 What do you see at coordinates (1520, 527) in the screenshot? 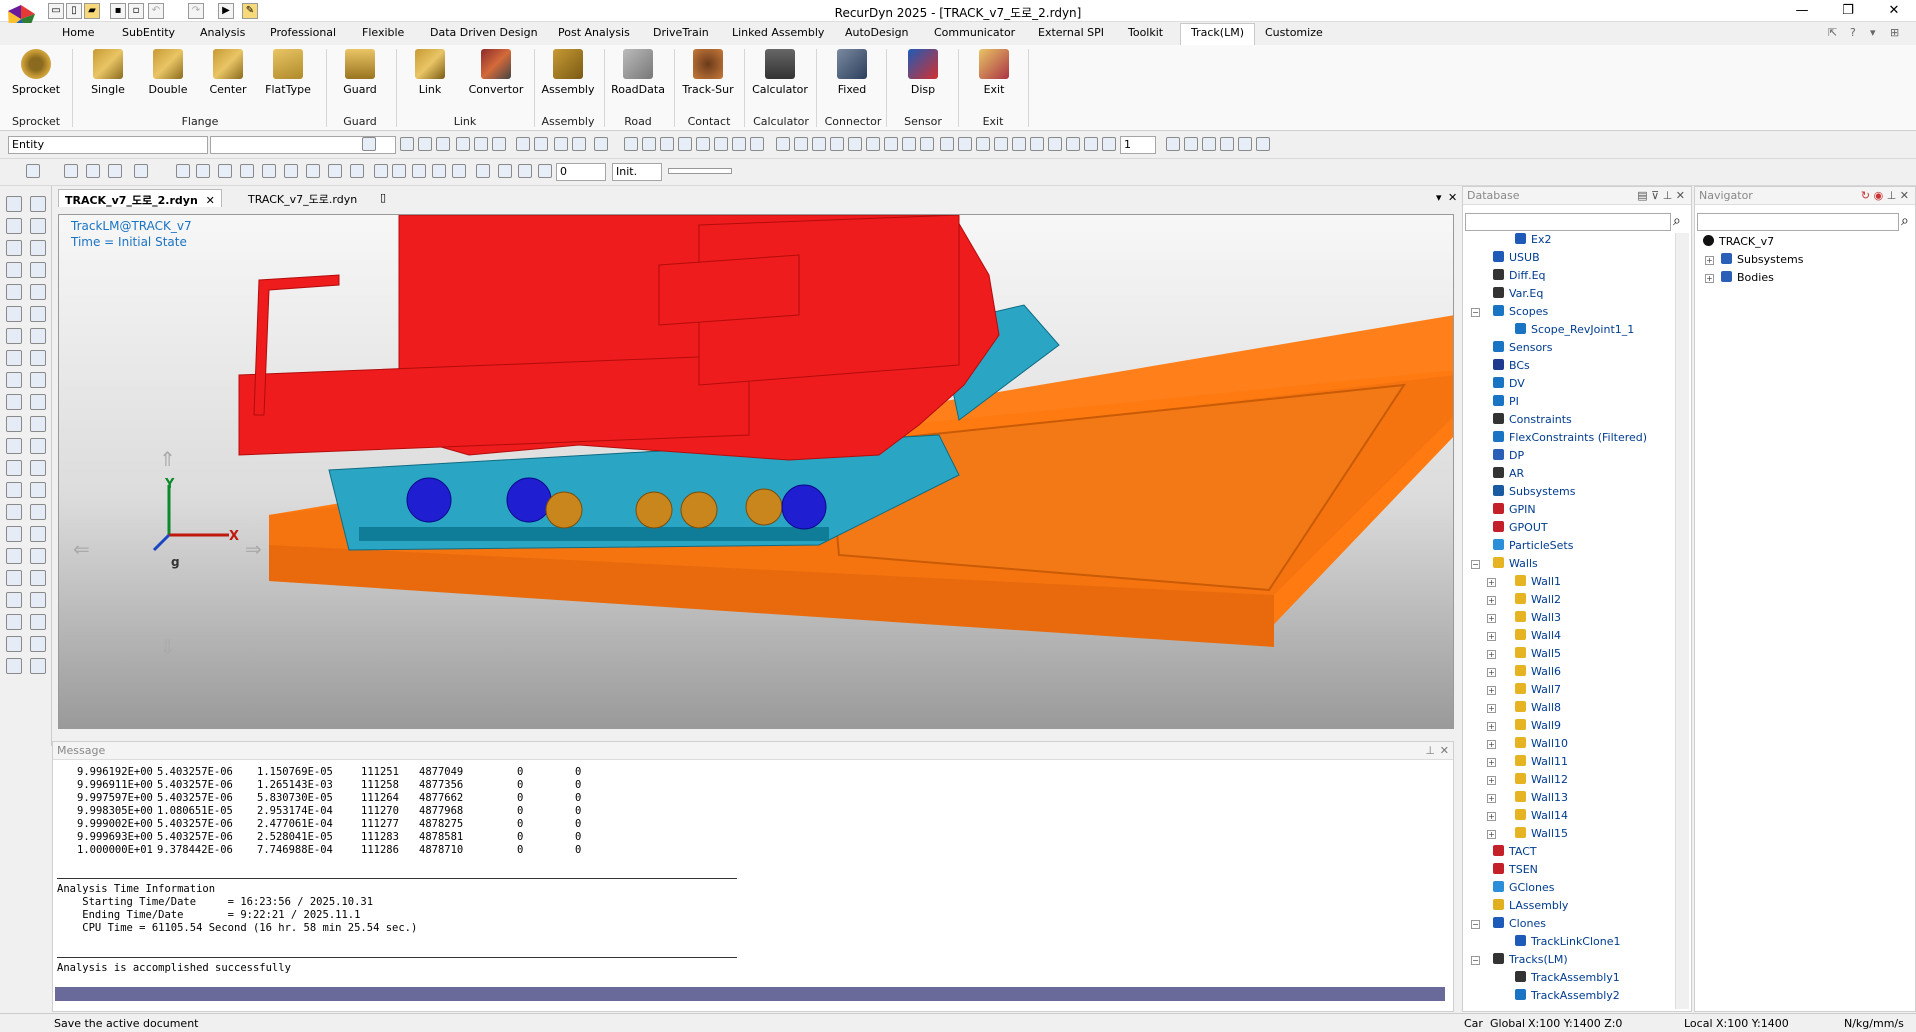
I see `database-tree-item: GPOUT` at bounding box center [1520, 527].